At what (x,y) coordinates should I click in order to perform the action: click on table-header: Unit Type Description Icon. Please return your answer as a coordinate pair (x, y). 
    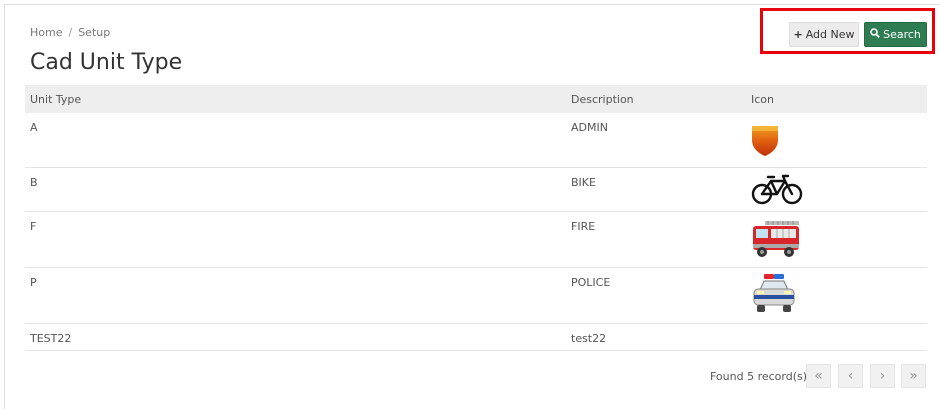
    Looking at the image, I should click on (476, 99).